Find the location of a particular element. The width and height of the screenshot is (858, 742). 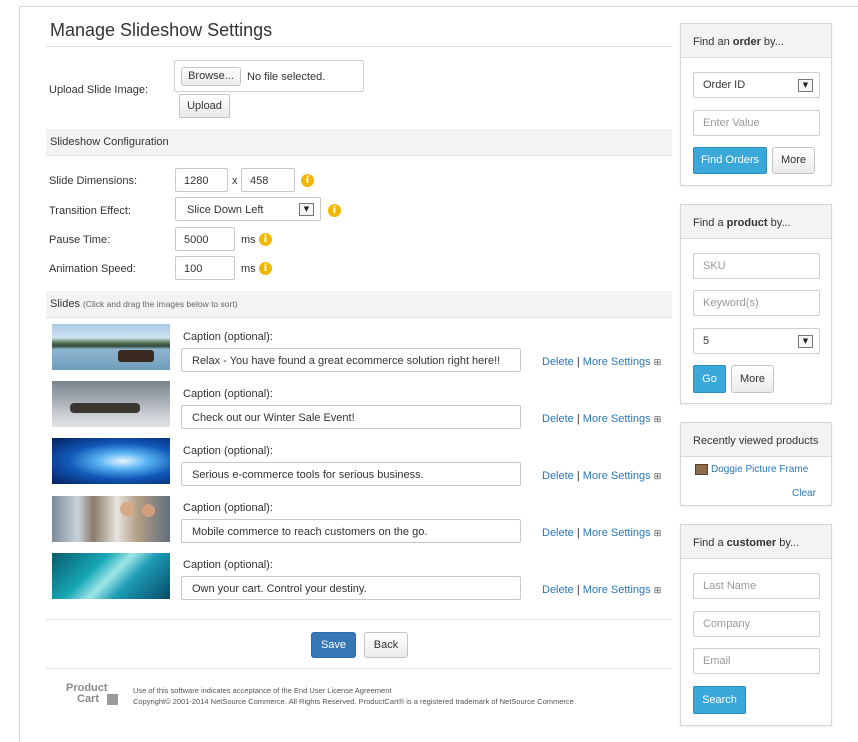

company-input: Company is located at coordinates (756, 624).